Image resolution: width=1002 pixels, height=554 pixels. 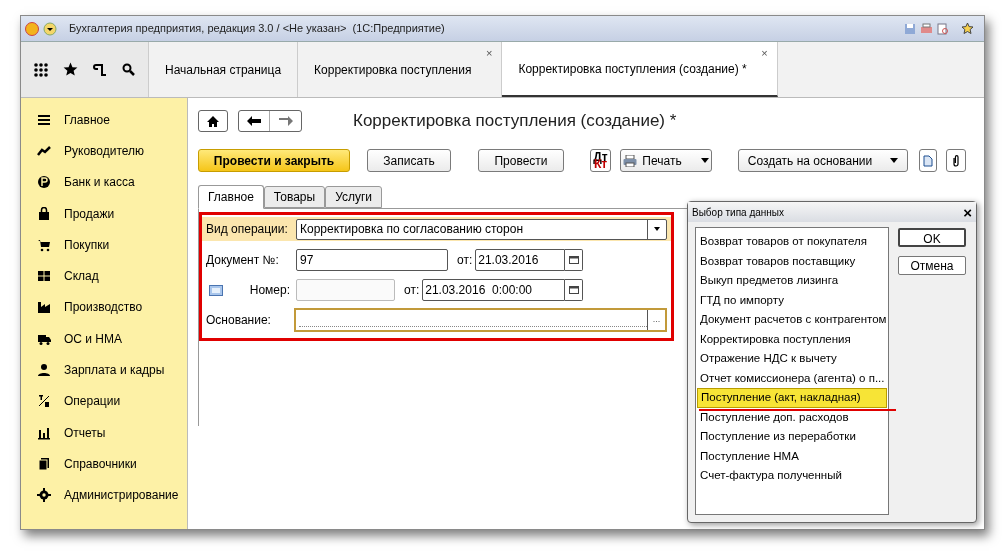 I want to click on sidebar-item: Производство, so click(x=103, y=307).